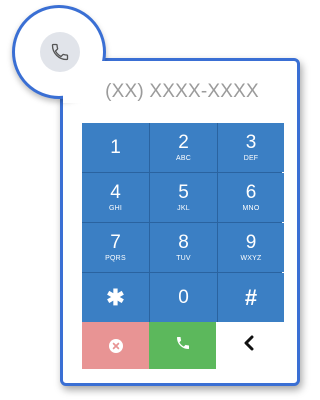  I want to click on clear-x-icon, so click(115, 345).